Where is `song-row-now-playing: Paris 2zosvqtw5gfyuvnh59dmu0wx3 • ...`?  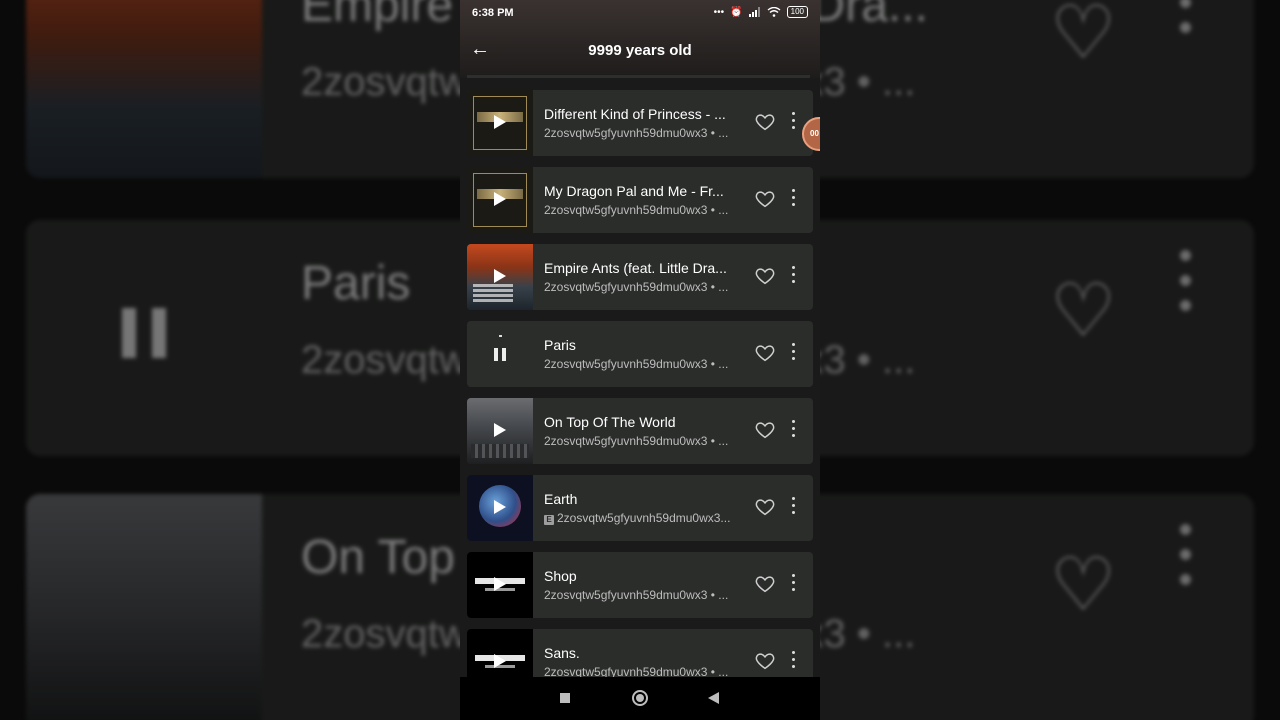
song-row-now-playing: Paris 2zosvqtw5gfyuvnh59dmu0wx3 • ... is located at coordinates (640, 354).